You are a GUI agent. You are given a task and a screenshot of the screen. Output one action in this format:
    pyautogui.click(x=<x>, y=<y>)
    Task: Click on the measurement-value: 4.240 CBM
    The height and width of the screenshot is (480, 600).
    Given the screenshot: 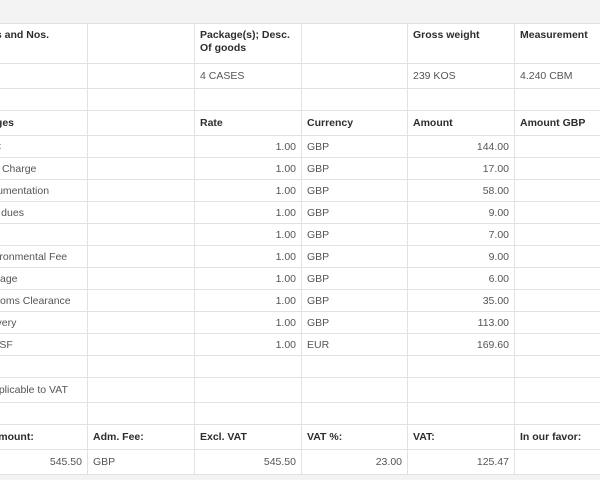 What is the action you would take?
    pyautogui.click(x=557, y=76)
    